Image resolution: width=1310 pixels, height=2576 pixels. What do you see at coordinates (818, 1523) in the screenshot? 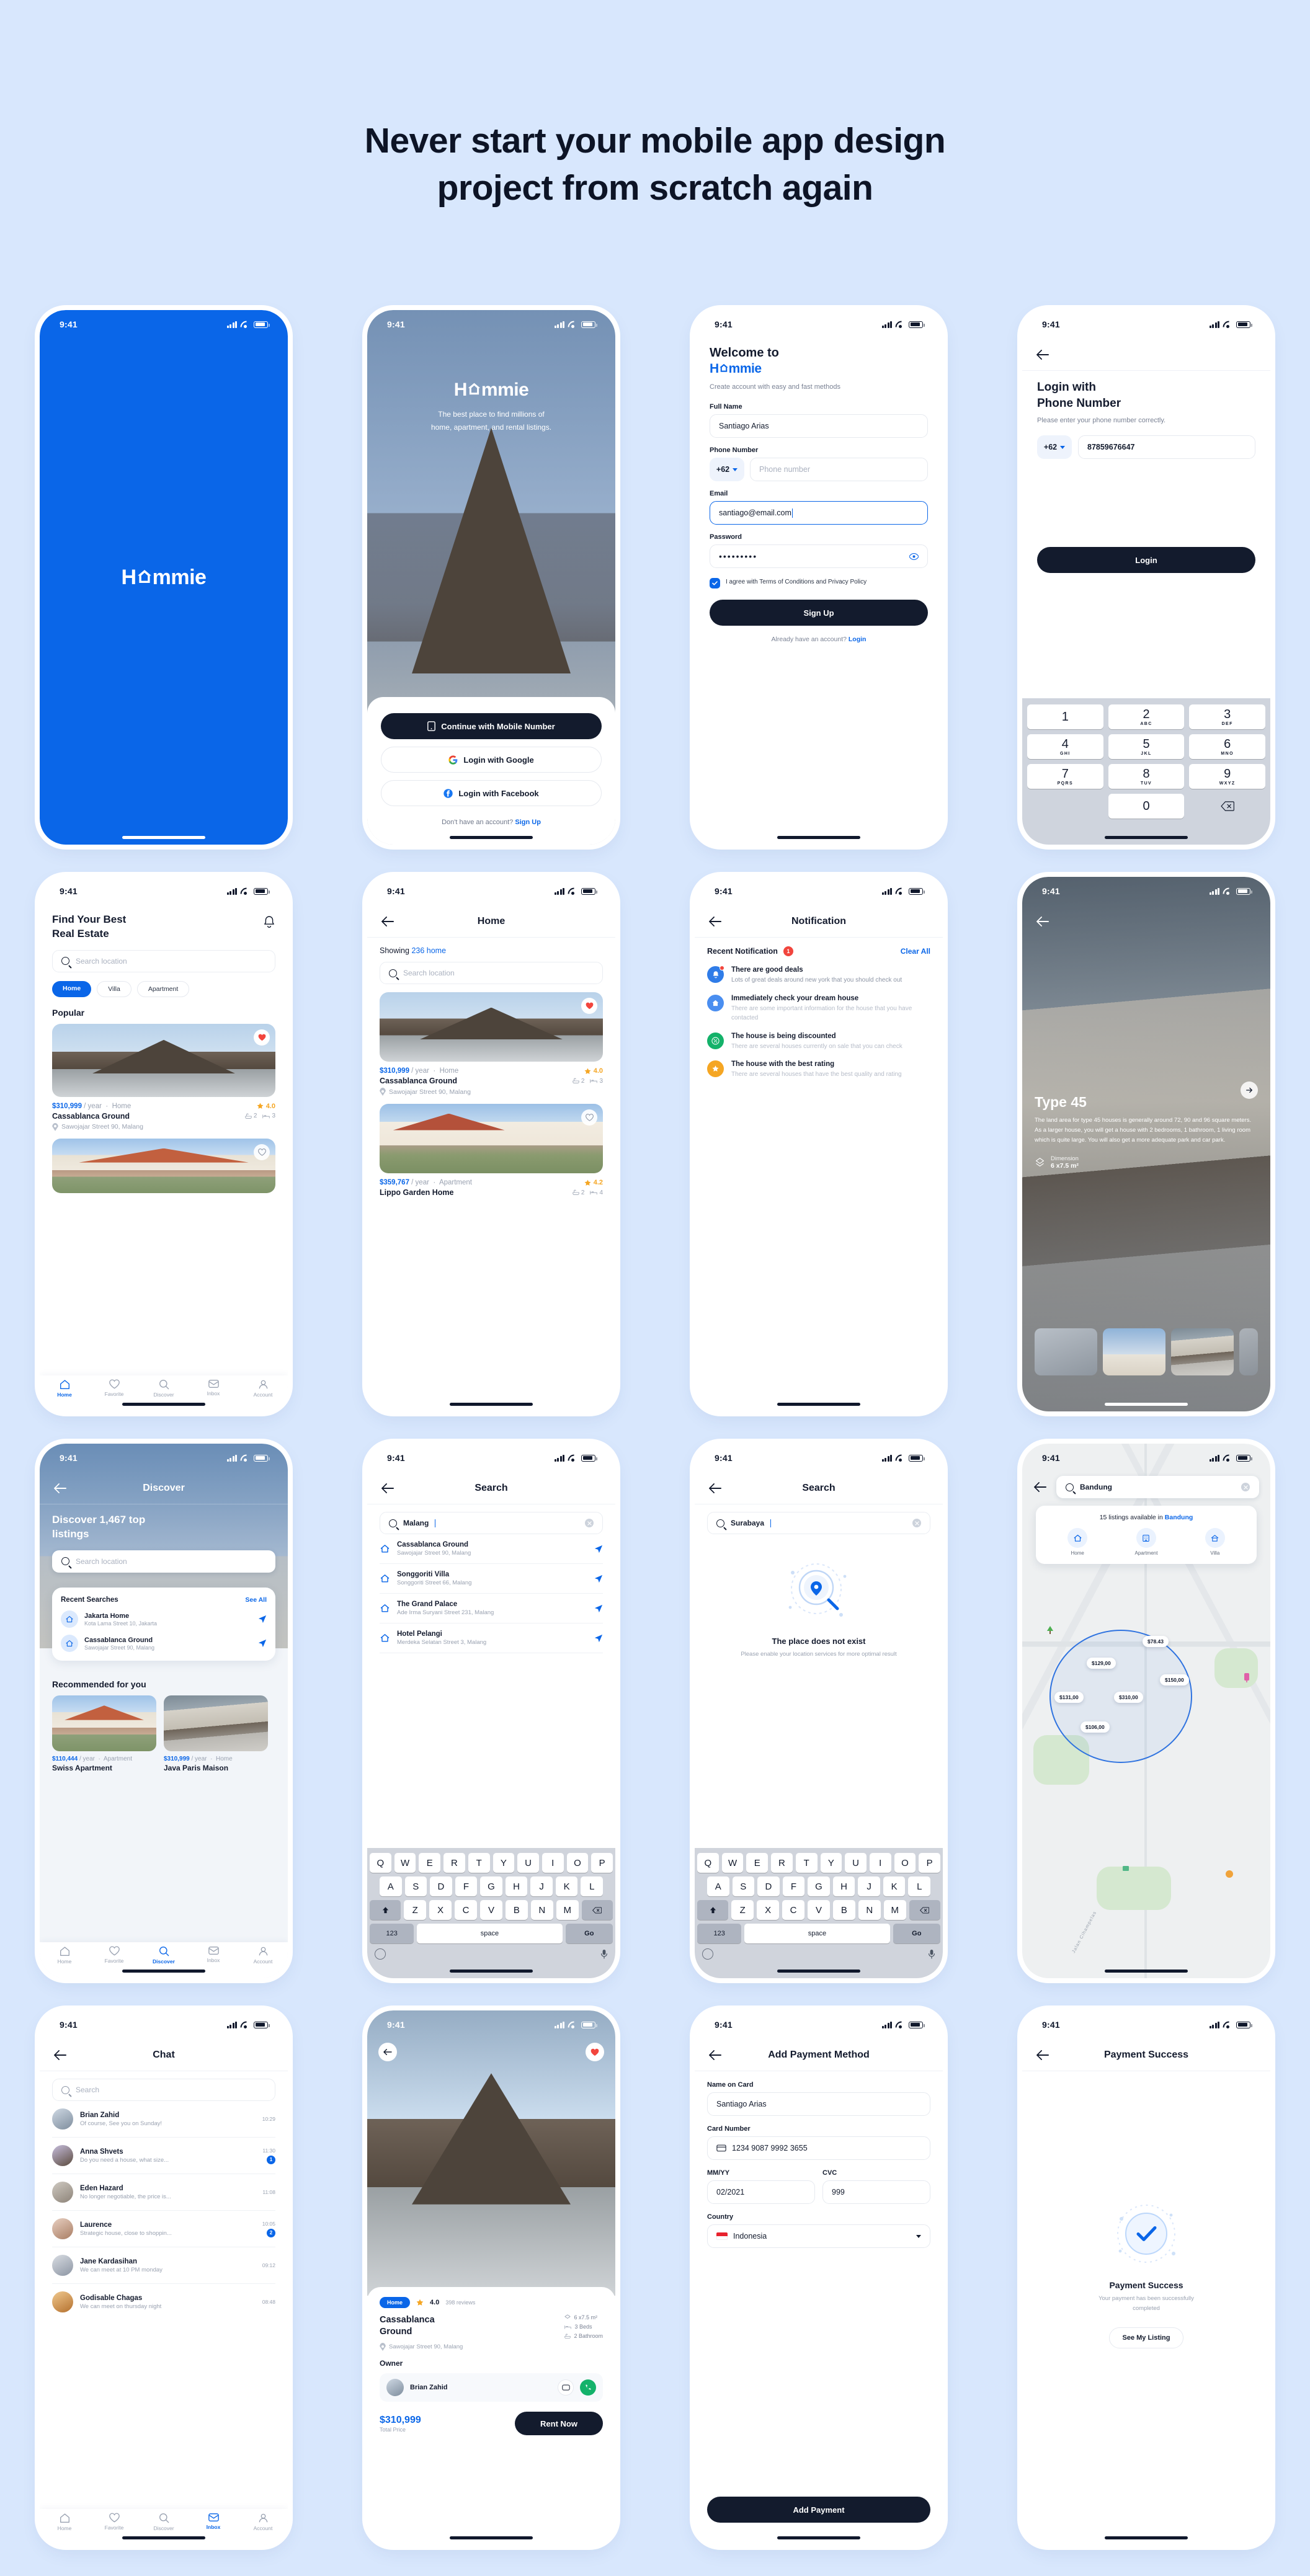
I see `search-input: Surabaya` at bounding box center [818, 1523].